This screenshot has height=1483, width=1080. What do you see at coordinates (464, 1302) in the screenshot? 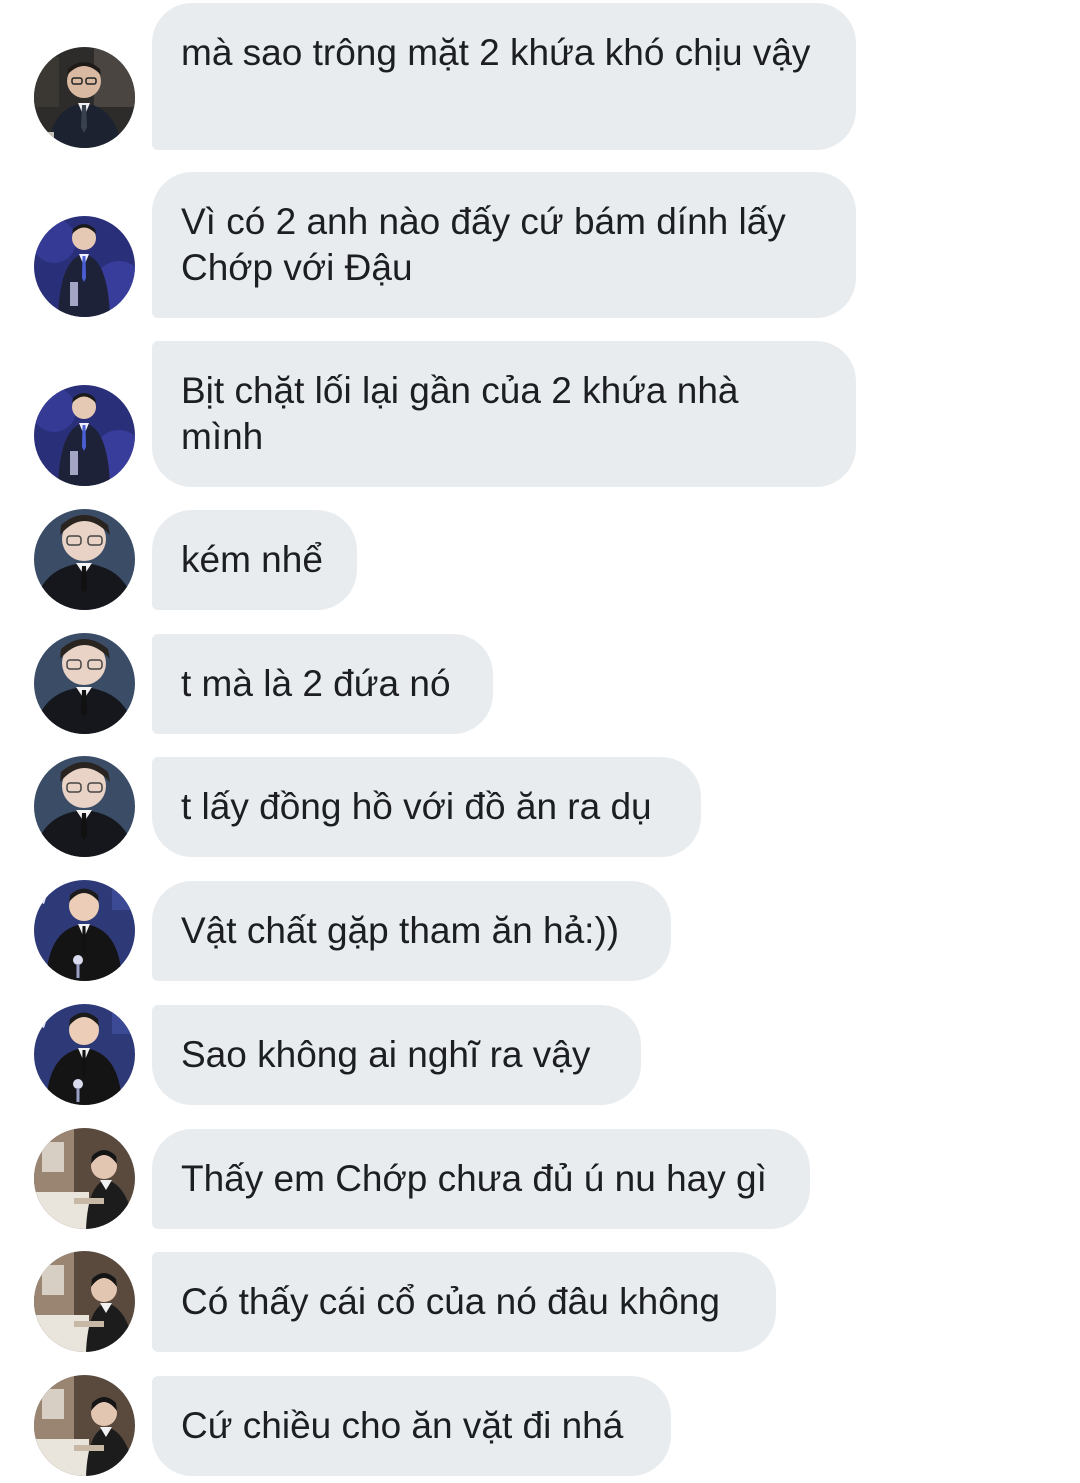
I see `message-bubble: Có thấy cái cổ của nó đâu không` at bounding box center [464, 1302].